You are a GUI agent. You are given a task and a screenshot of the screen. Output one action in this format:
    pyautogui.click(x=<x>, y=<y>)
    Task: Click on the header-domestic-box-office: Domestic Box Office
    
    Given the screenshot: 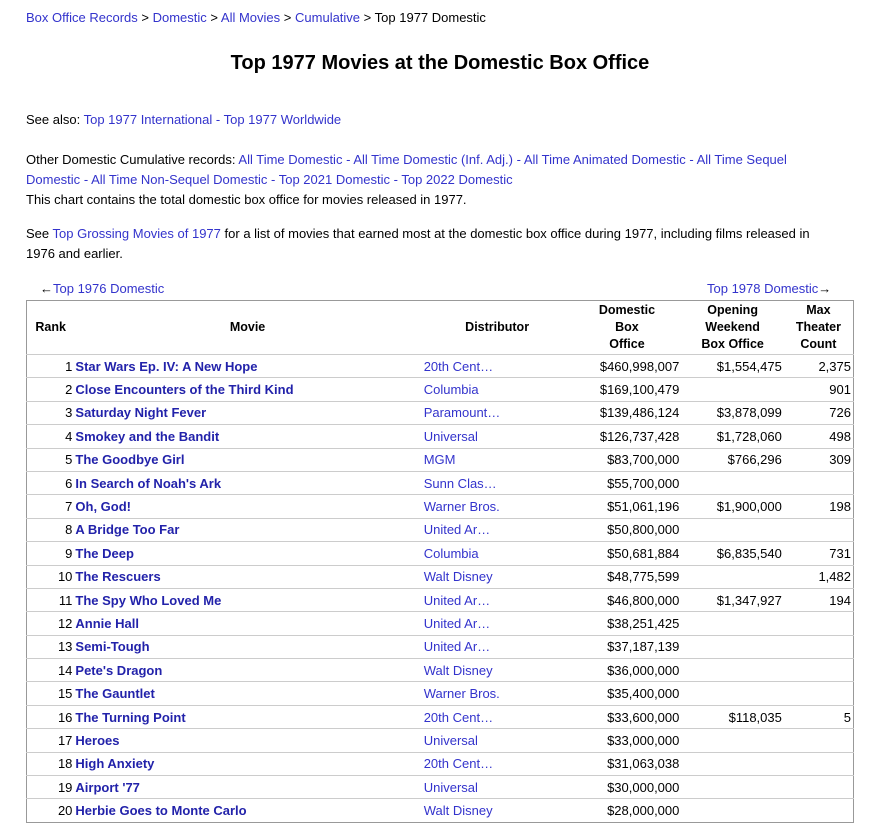 What is the action you would take?
    pyautogui.click(x=627, y=328)
    